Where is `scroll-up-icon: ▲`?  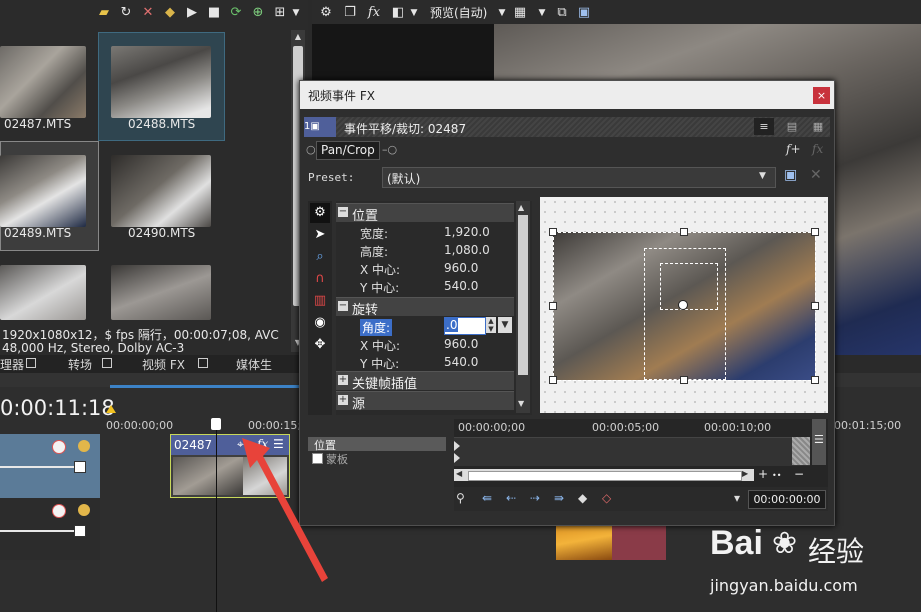
scroll-up-icon: ▲ is located at coordinates (521, 207).